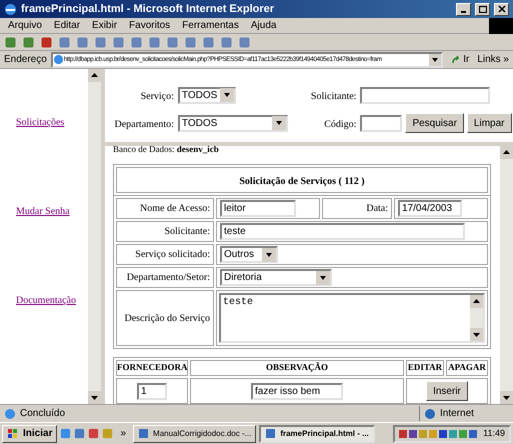 This screenshot has height=444, width=513. I want to click on field-label: Serviço:, so click(157, 96).